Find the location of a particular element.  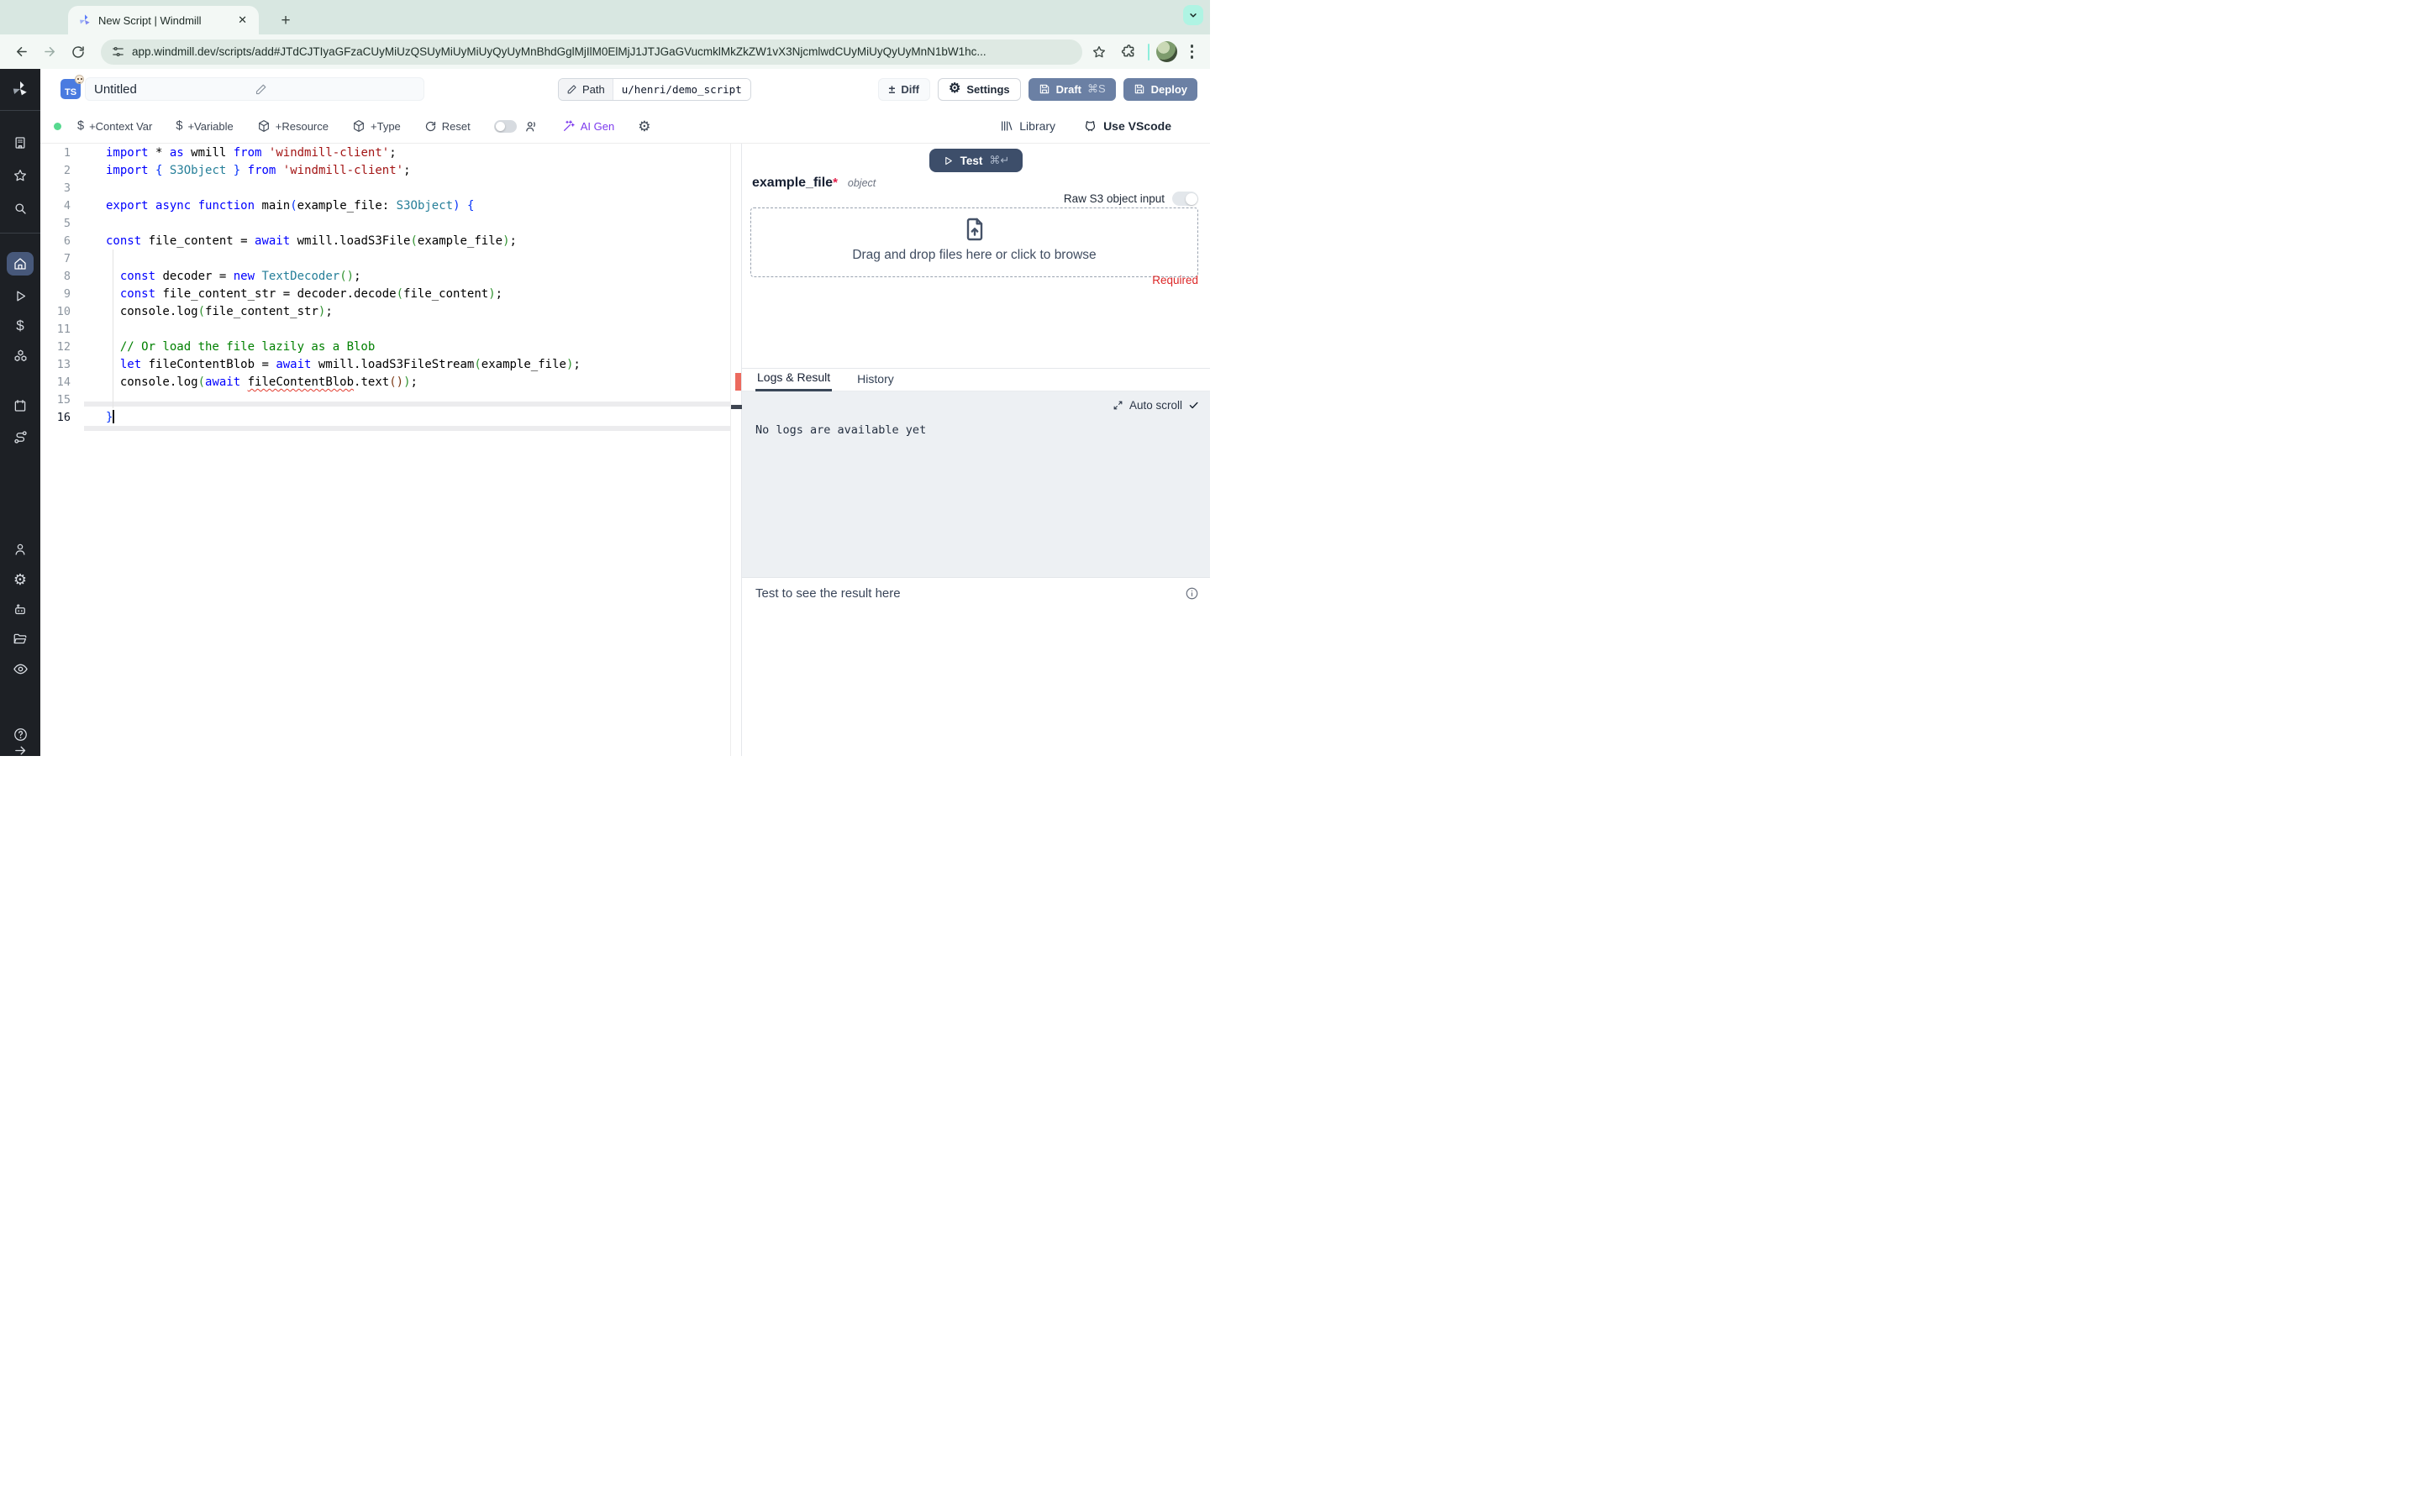

tab-history: History is located at coordinates (875, 381).